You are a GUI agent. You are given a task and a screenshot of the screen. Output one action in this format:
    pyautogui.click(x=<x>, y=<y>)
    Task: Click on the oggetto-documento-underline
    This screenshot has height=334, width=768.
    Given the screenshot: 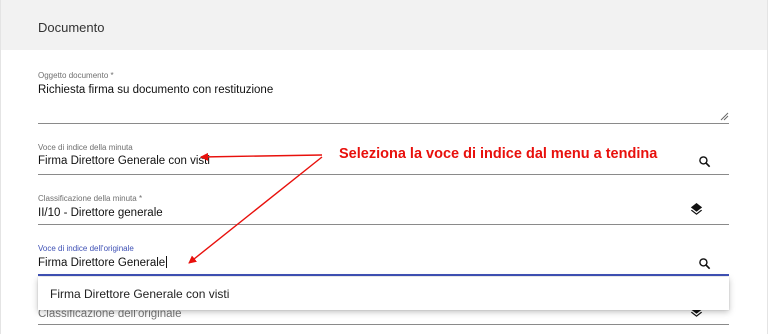 What is the action you would take?
    pyautogui.click(x=383, y=123)
    